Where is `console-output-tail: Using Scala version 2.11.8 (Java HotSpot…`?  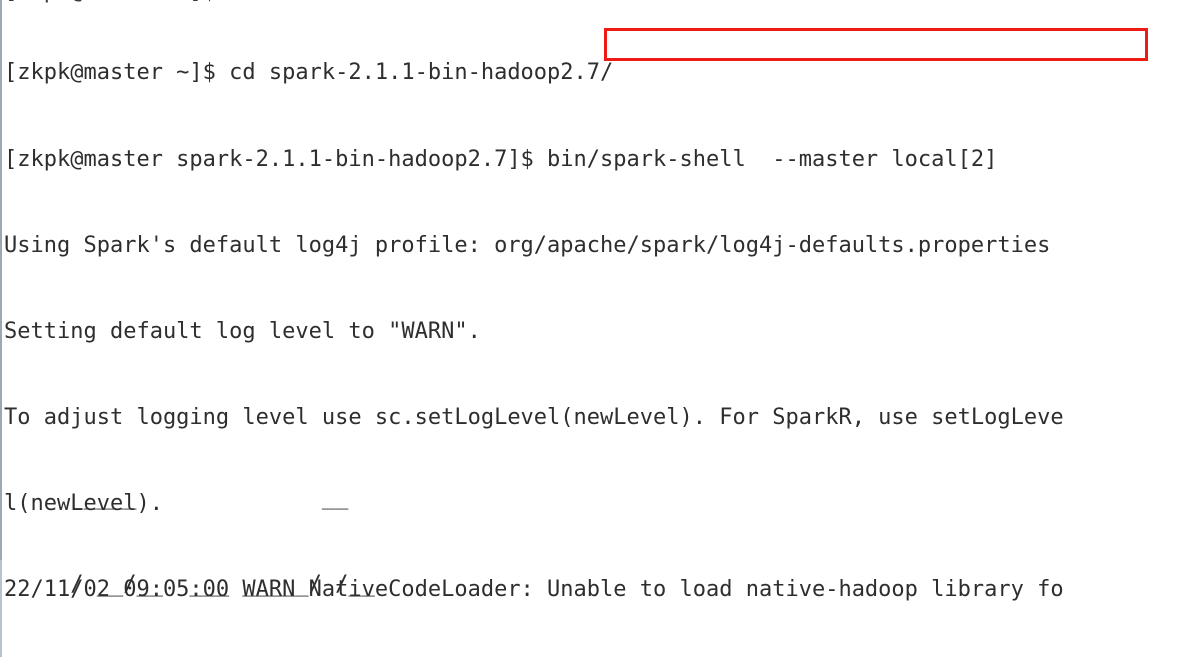
console-output-tail: Using Scala version 2.11.8 (Java HotSpot… is located at coordinates (520, 628).